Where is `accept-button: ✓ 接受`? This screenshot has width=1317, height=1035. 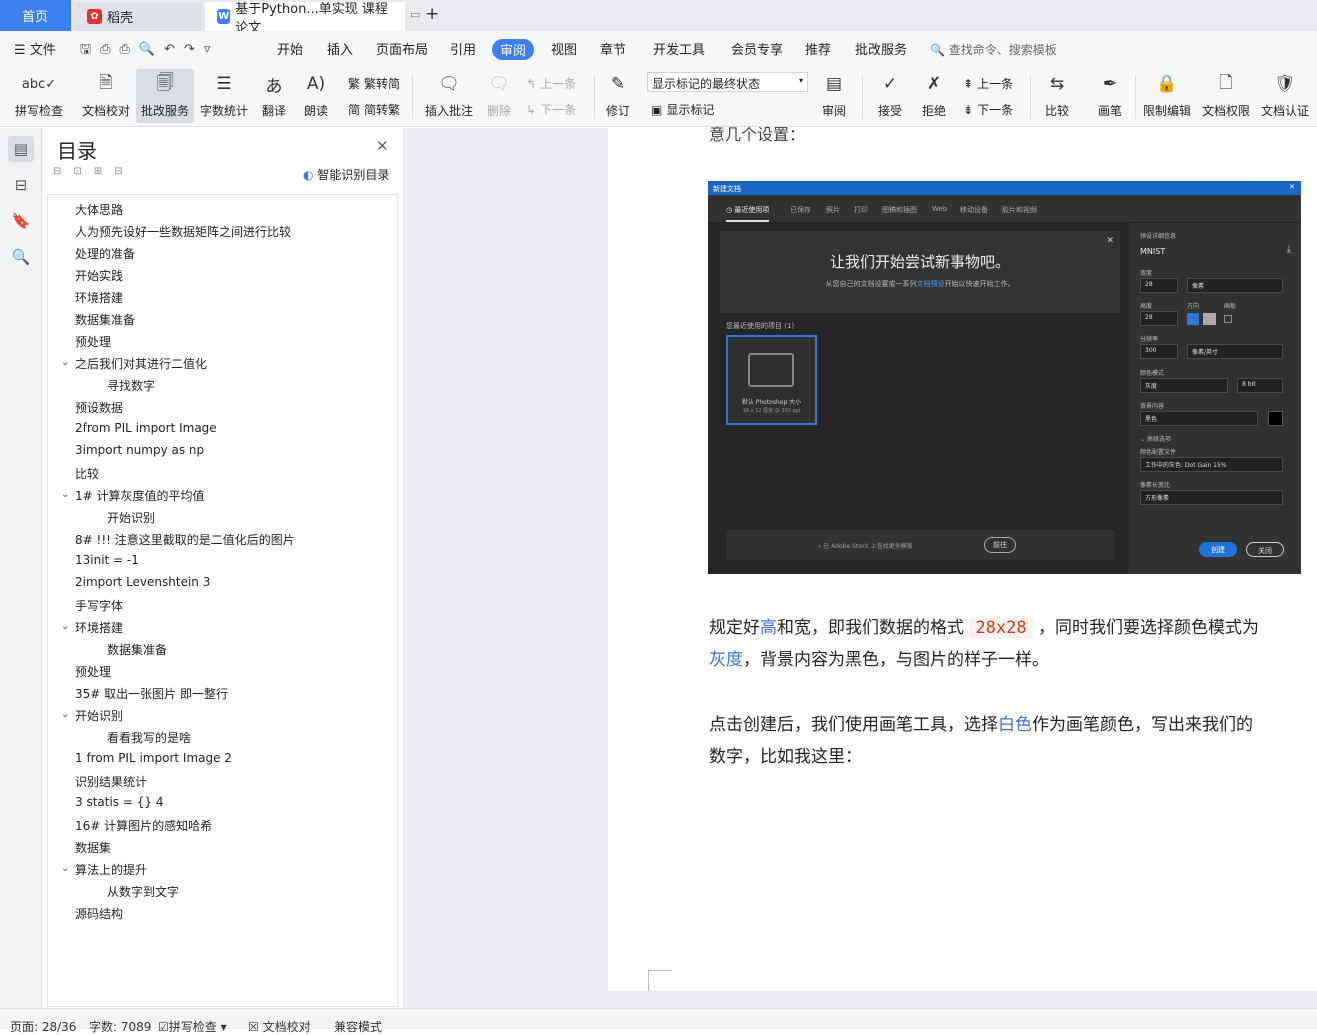 accept-button: ✓ 接受 is located at coordinates (890, 96).